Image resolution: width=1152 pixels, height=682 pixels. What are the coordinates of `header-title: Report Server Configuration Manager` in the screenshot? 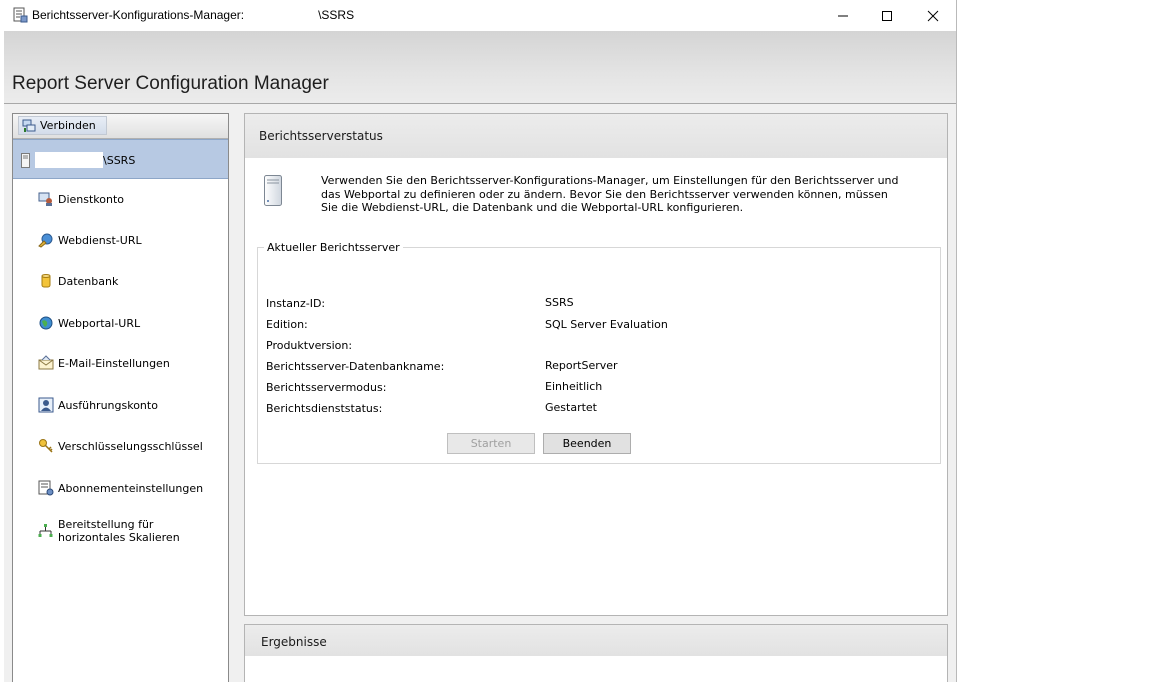 It's located at (170, 83).